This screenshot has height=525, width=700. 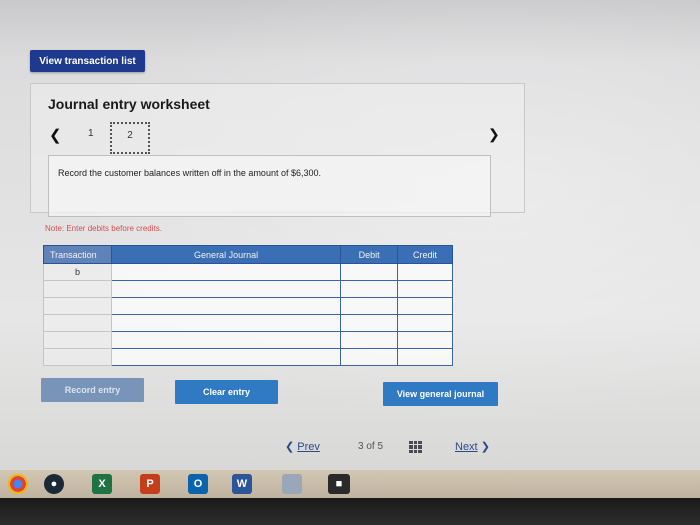 I want to click on step-1-tab: 1, so click(x=91, y=133).